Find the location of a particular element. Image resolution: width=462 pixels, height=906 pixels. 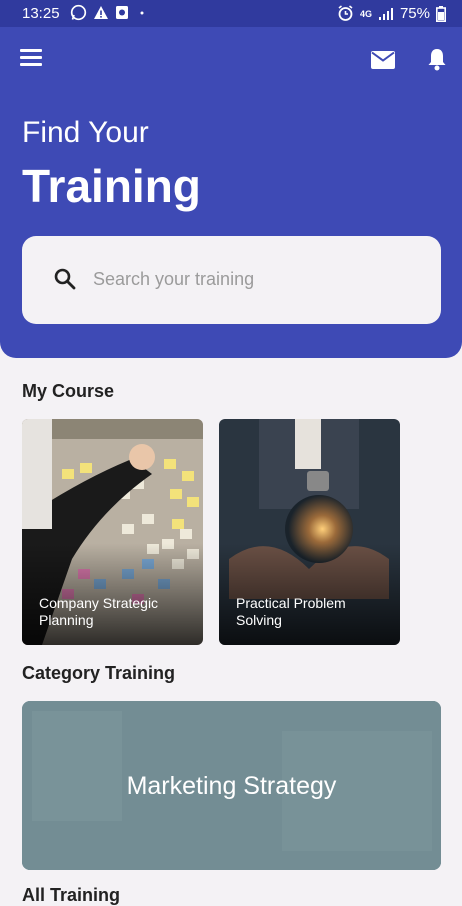

search-icon is located at coordinates (65, 279).